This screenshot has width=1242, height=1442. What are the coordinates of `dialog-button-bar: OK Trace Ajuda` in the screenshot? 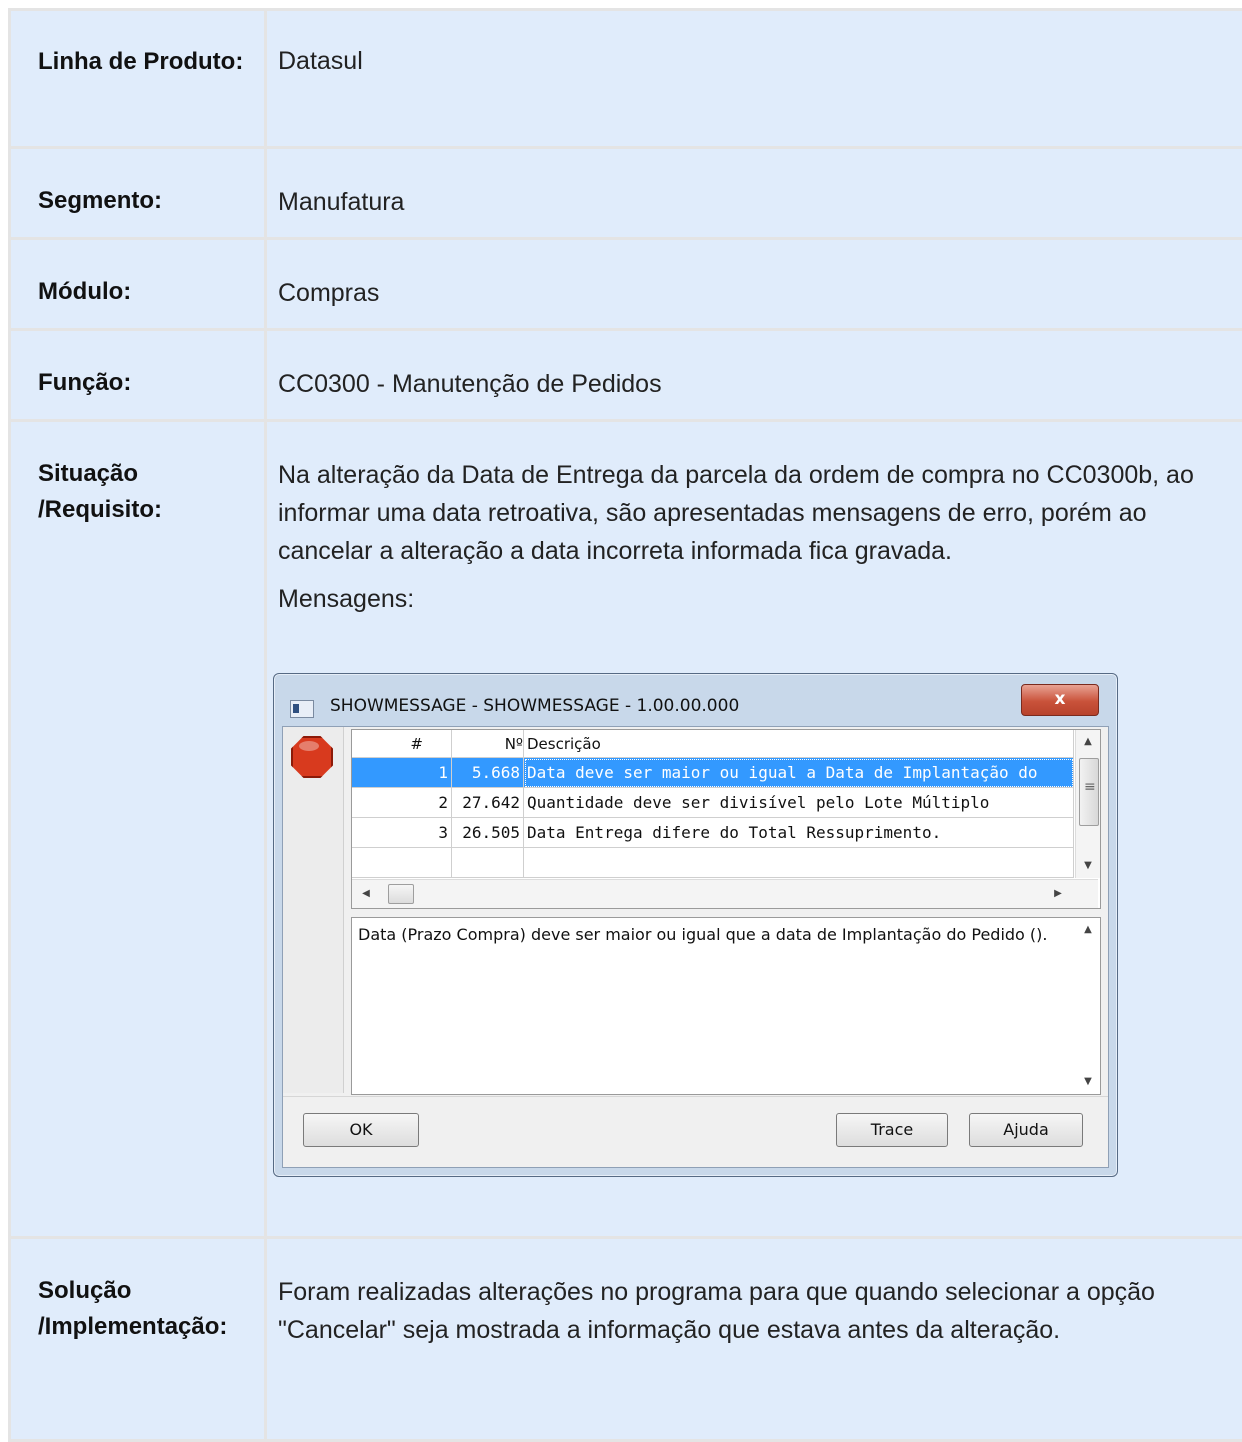 It's located at (695, 1131).